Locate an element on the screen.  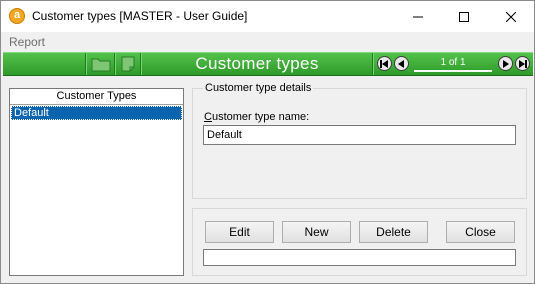
label-accelerator: C is located at coordinates (208, 117).